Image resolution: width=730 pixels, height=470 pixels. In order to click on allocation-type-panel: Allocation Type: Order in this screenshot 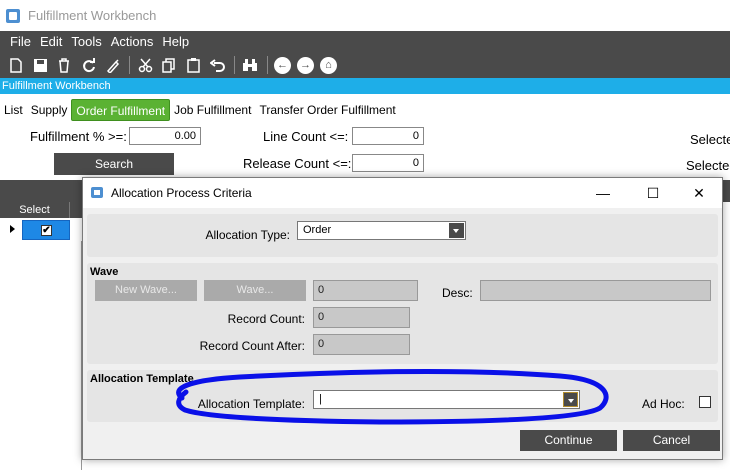, I will do `click(402, 235)`.